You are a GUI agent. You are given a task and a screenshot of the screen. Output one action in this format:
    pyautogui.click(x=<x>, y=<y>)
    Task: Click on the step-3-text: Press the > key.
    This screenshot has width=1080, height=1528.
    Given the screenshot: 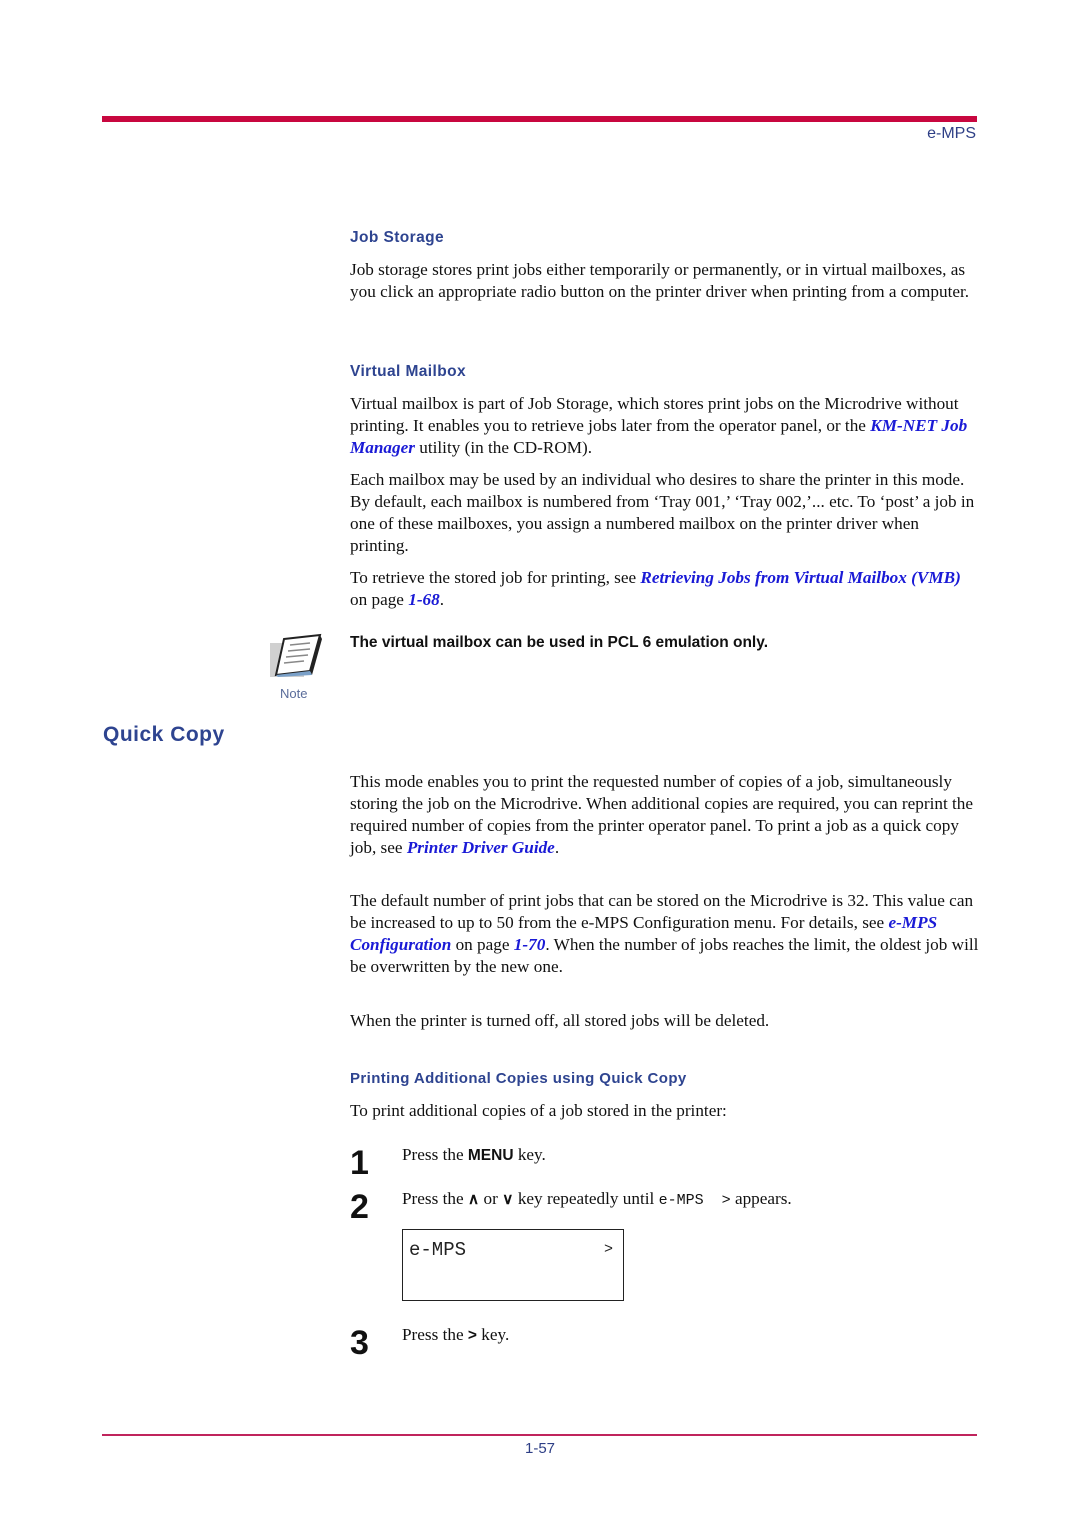 What is the action you would take?
    pyautogui.click(x=455, y=1335)
    